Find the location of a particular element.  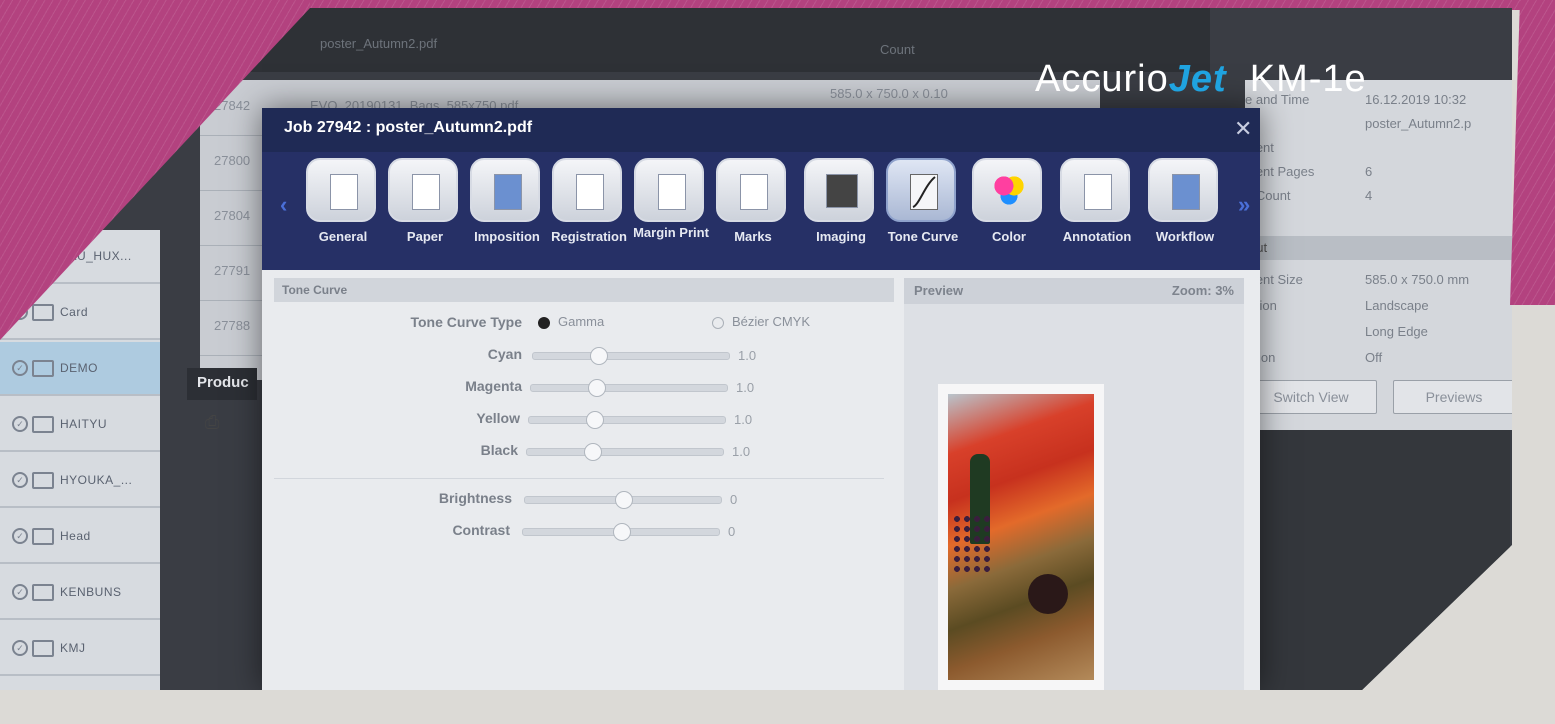

general-icon is located at coordinates (341, 190).